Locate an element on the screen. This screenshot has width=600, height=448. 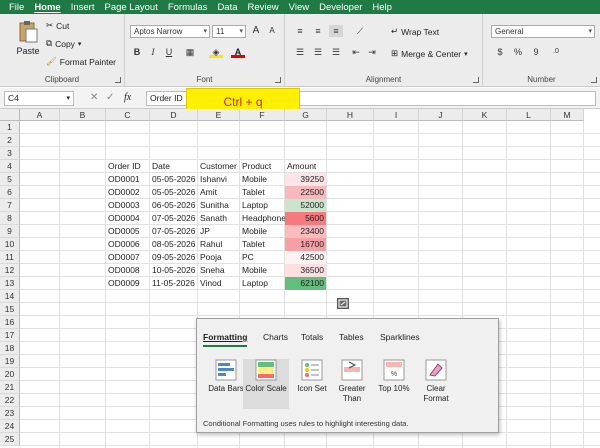
align-right-icon: ☰ is located at coordinates (336, 52).